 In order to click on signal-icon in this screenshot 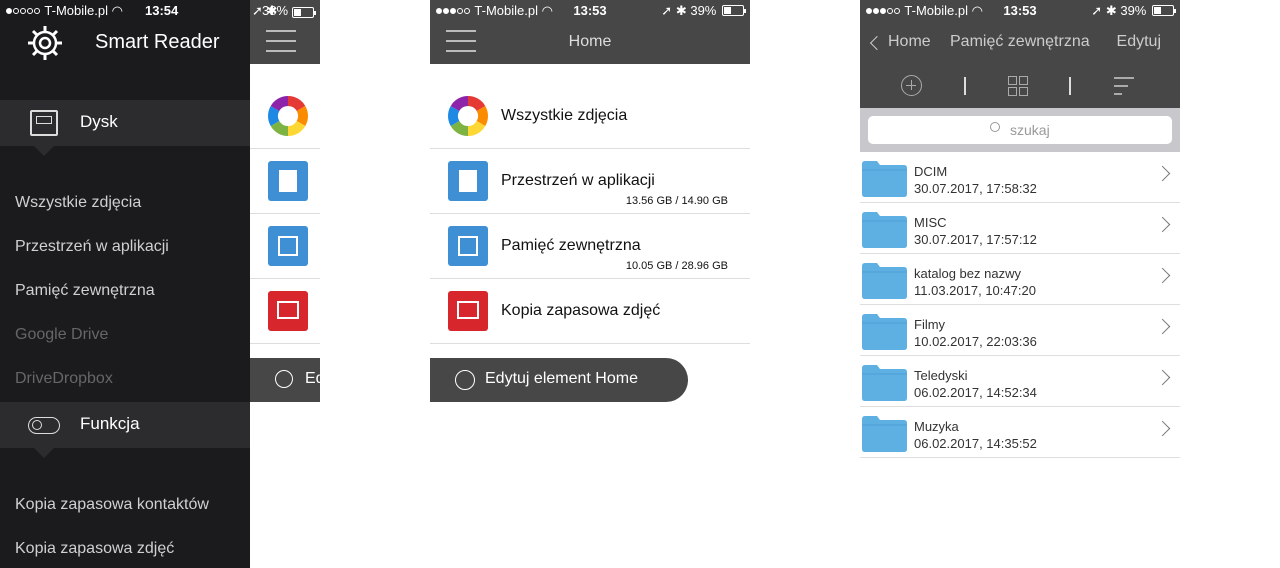, I will do `click(23, 10)`.